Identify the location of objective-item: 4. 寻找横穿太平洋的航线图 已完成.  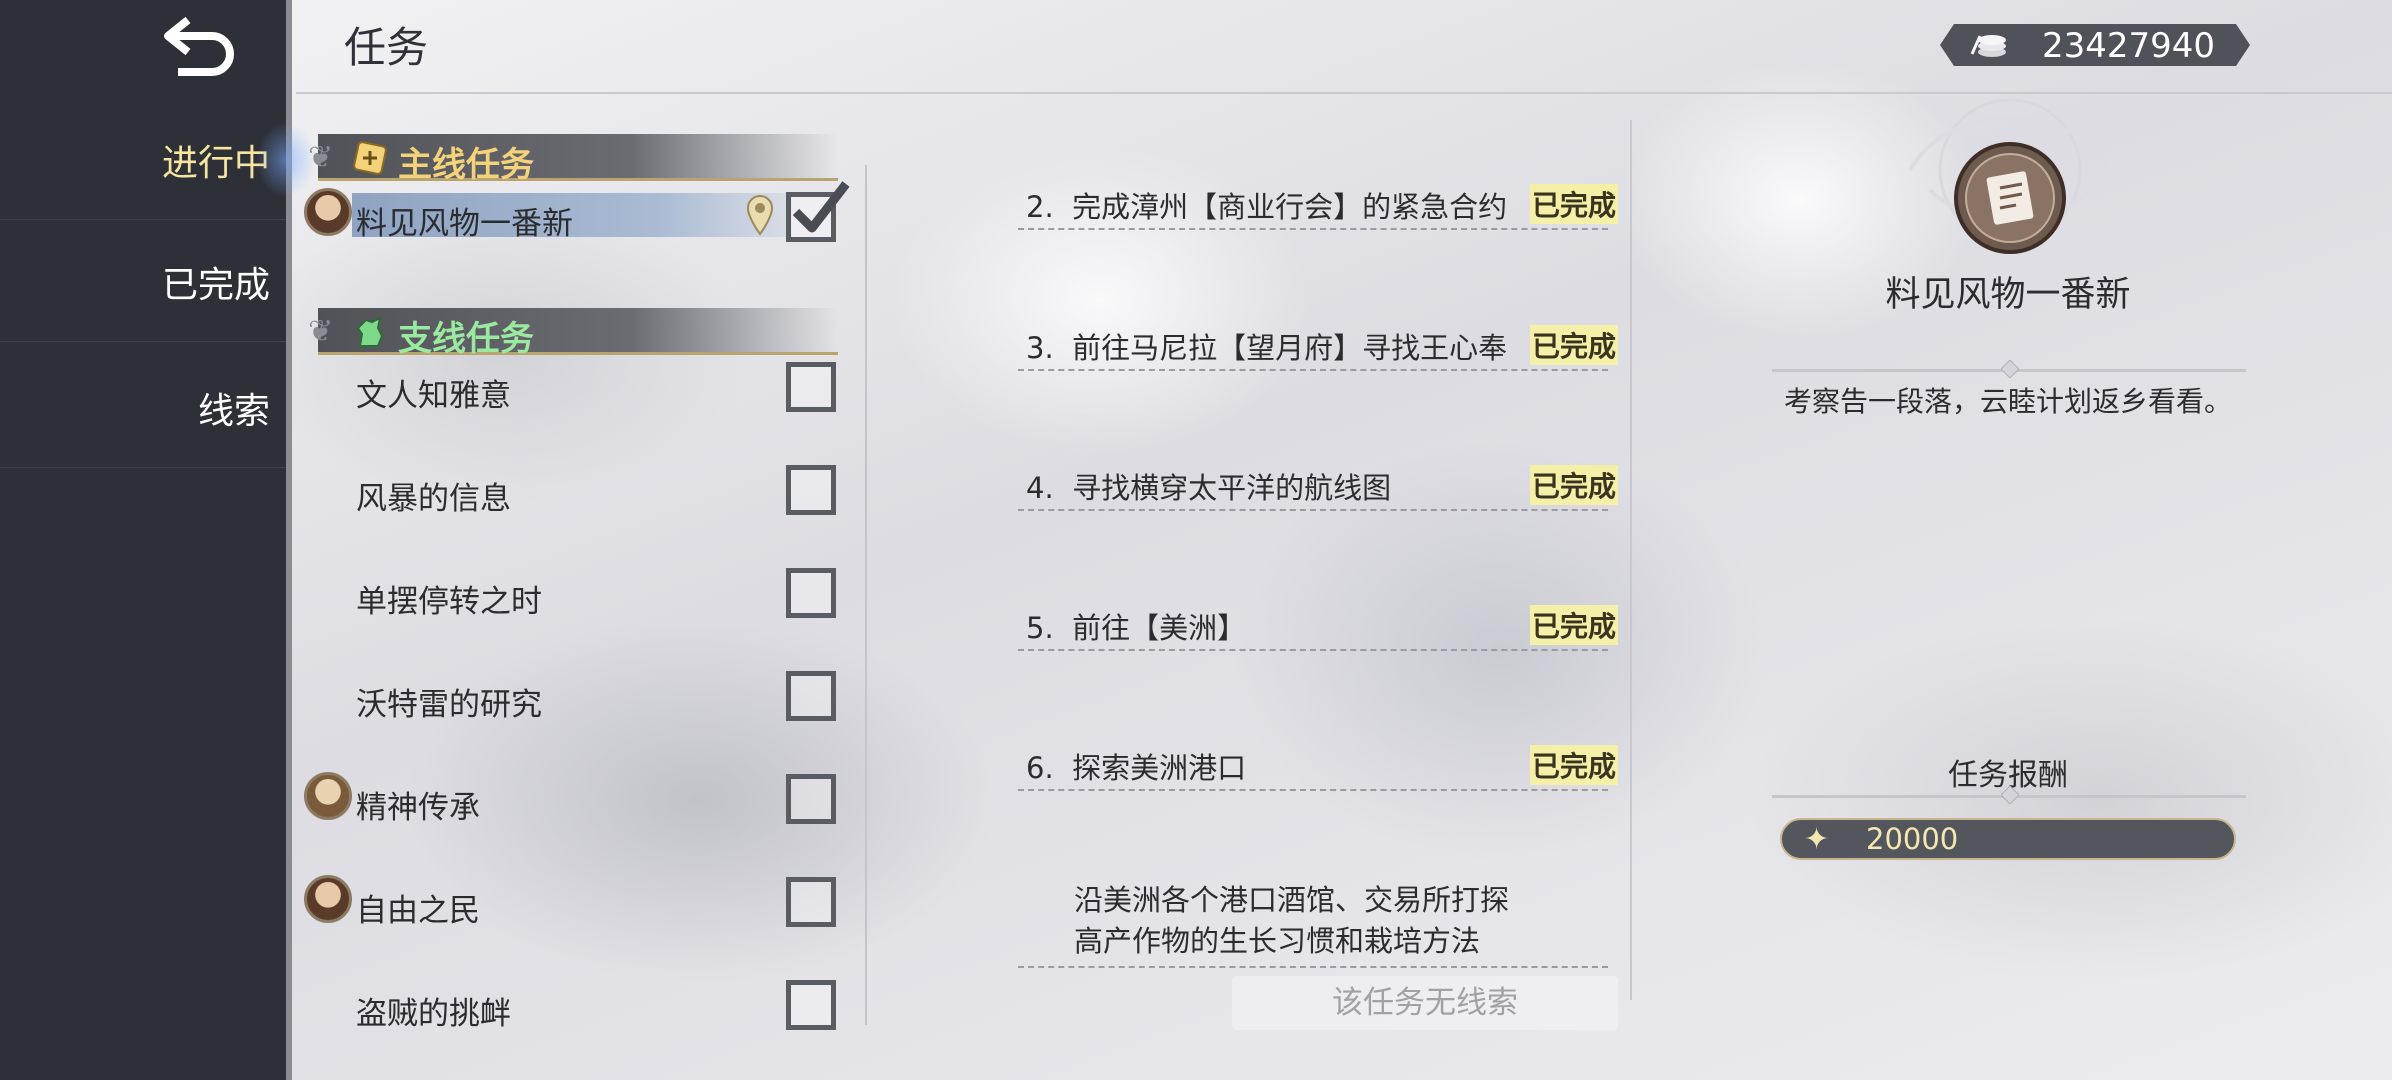
(1318, 495).